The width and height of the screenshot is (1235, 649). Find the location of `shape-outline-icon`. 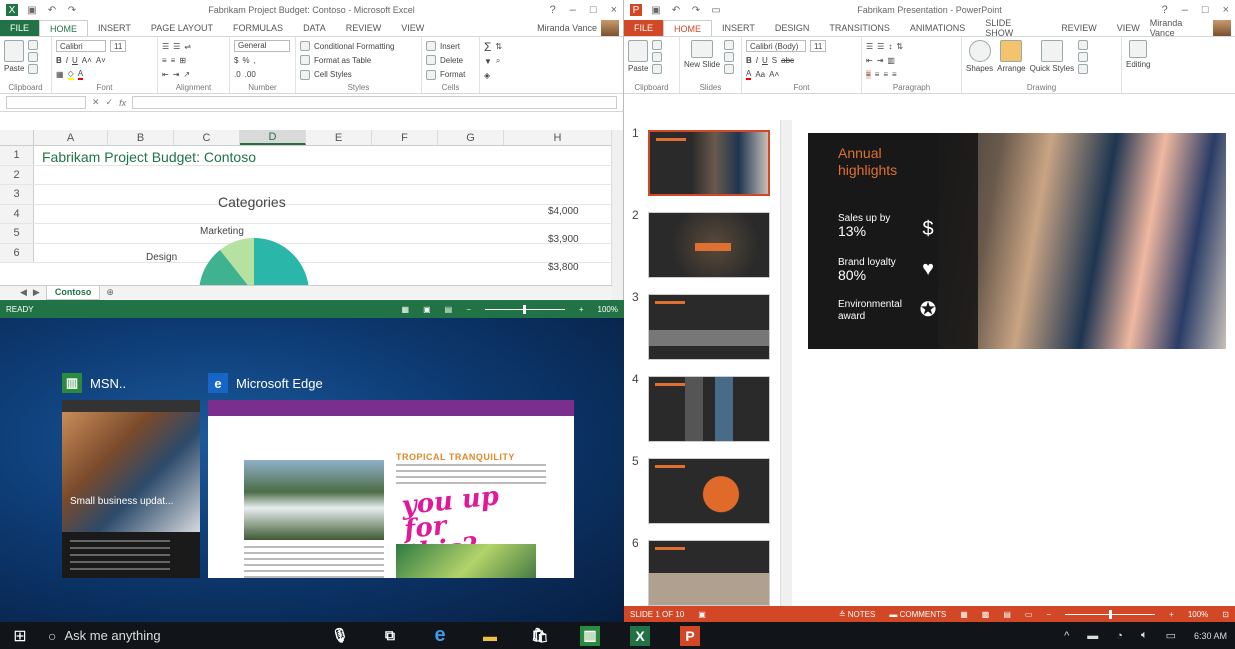

shape-outline-icon is located at coordinates (1083, 57).